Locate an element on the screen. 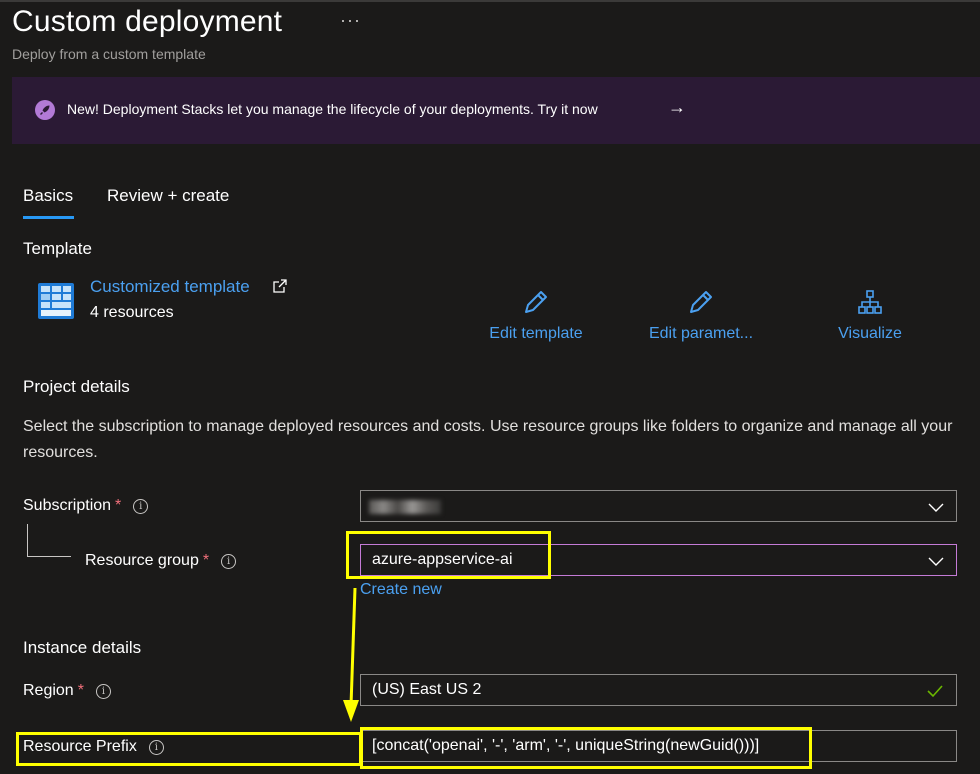 Image resolution: width=980 pixels, height=774 pixels. highlight-prefix-label is located at coordinates (189, 749).